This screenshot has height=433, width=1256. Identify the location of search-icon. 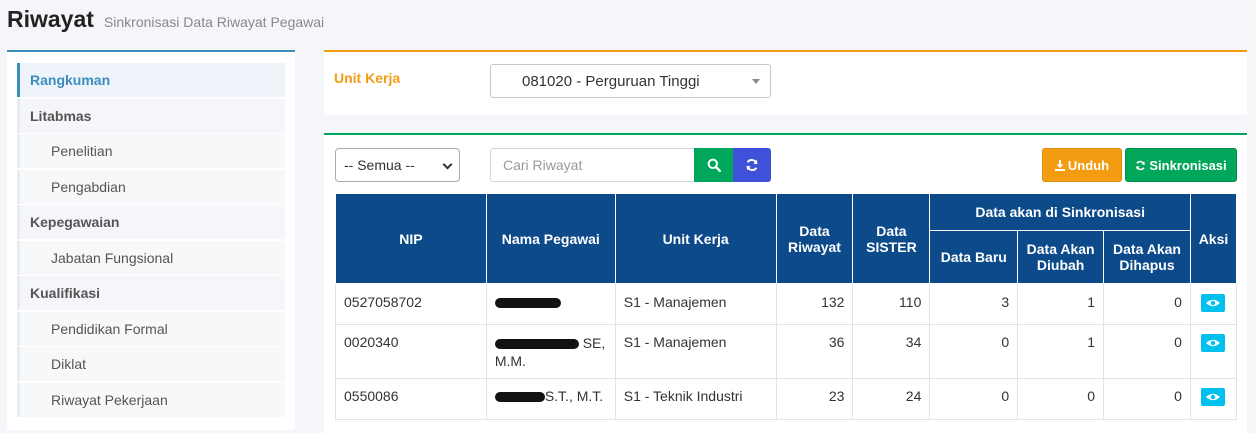
(714, 165).